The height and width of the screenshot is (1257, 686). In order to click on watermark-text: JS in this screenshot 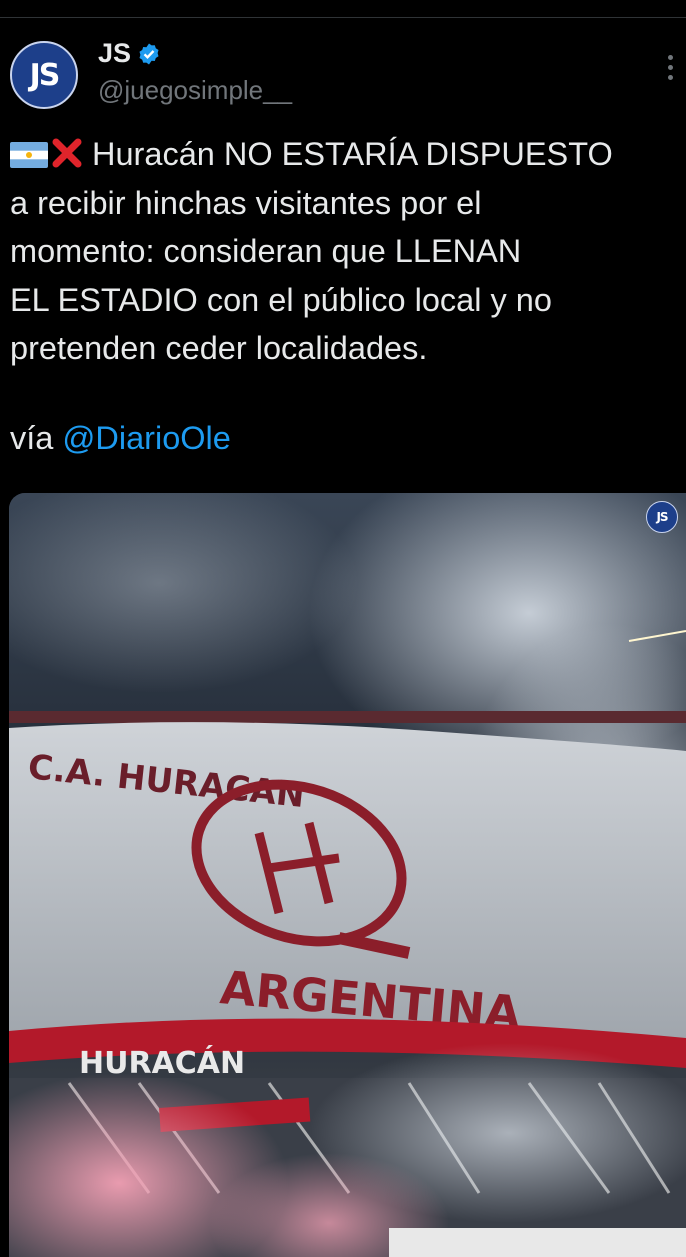, I will do `click(662, 517)`.